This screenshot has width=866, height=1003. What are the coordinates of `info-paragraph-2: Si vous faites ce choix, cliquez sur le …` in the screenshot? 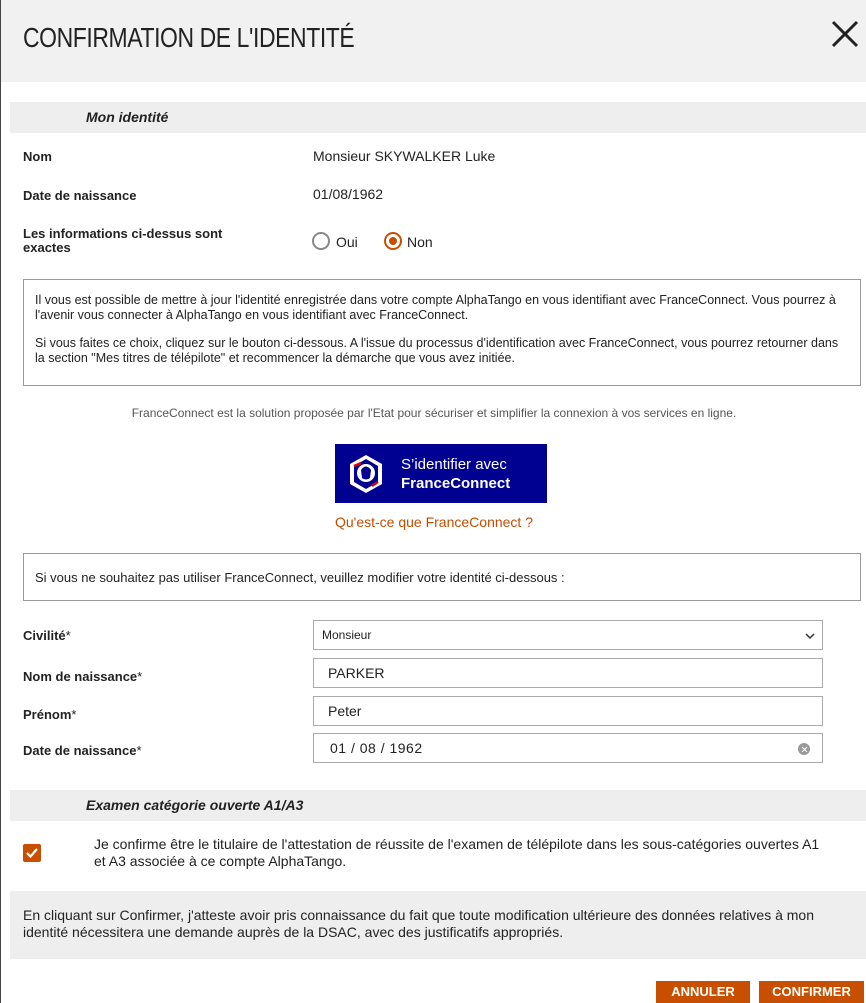 It's located at (437, 350).